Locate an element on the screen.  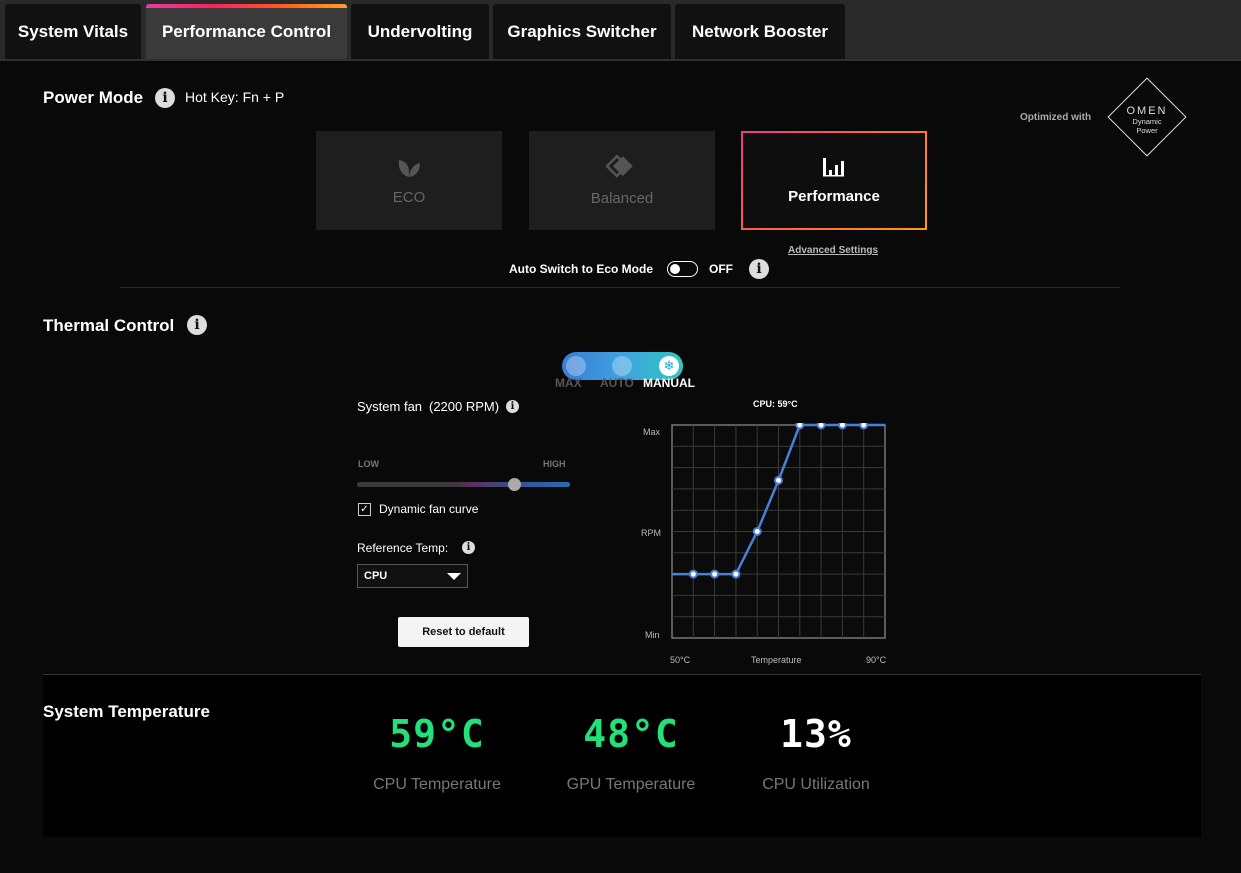
cpu-temp-value: 59°C is located at coordinates (437, 734).